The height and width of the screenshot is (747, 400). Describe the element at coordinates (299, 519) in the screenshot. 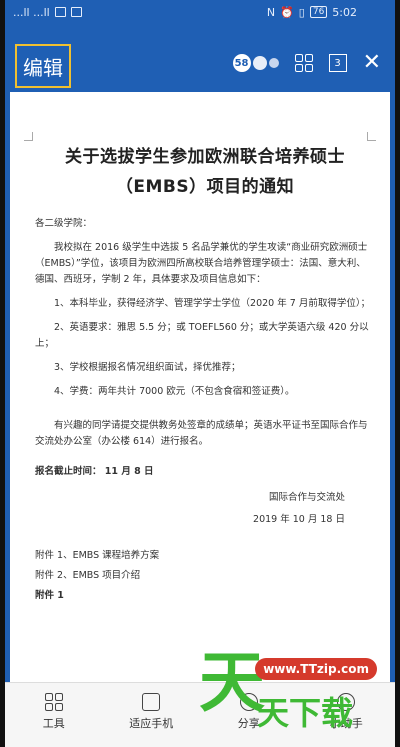

I see `issue-date: 2019 年 10 月 18 日` at that location.